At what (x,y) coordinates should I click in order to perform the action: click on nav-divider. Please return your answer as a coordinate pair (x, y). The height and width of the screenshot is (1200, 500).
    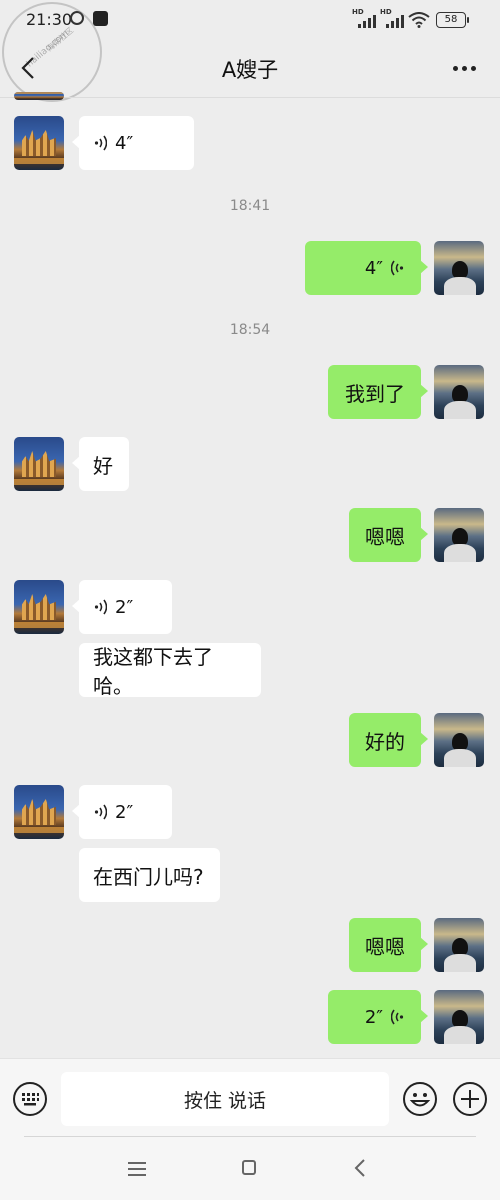
    Looking at the image, I should click on (250, 1136).